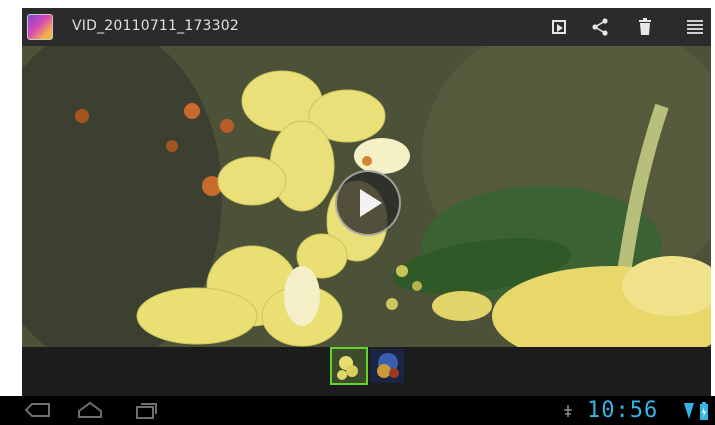 The width and height of the screenshot is (715, 425). I want to click on play-square-icon, so click(559, 27).